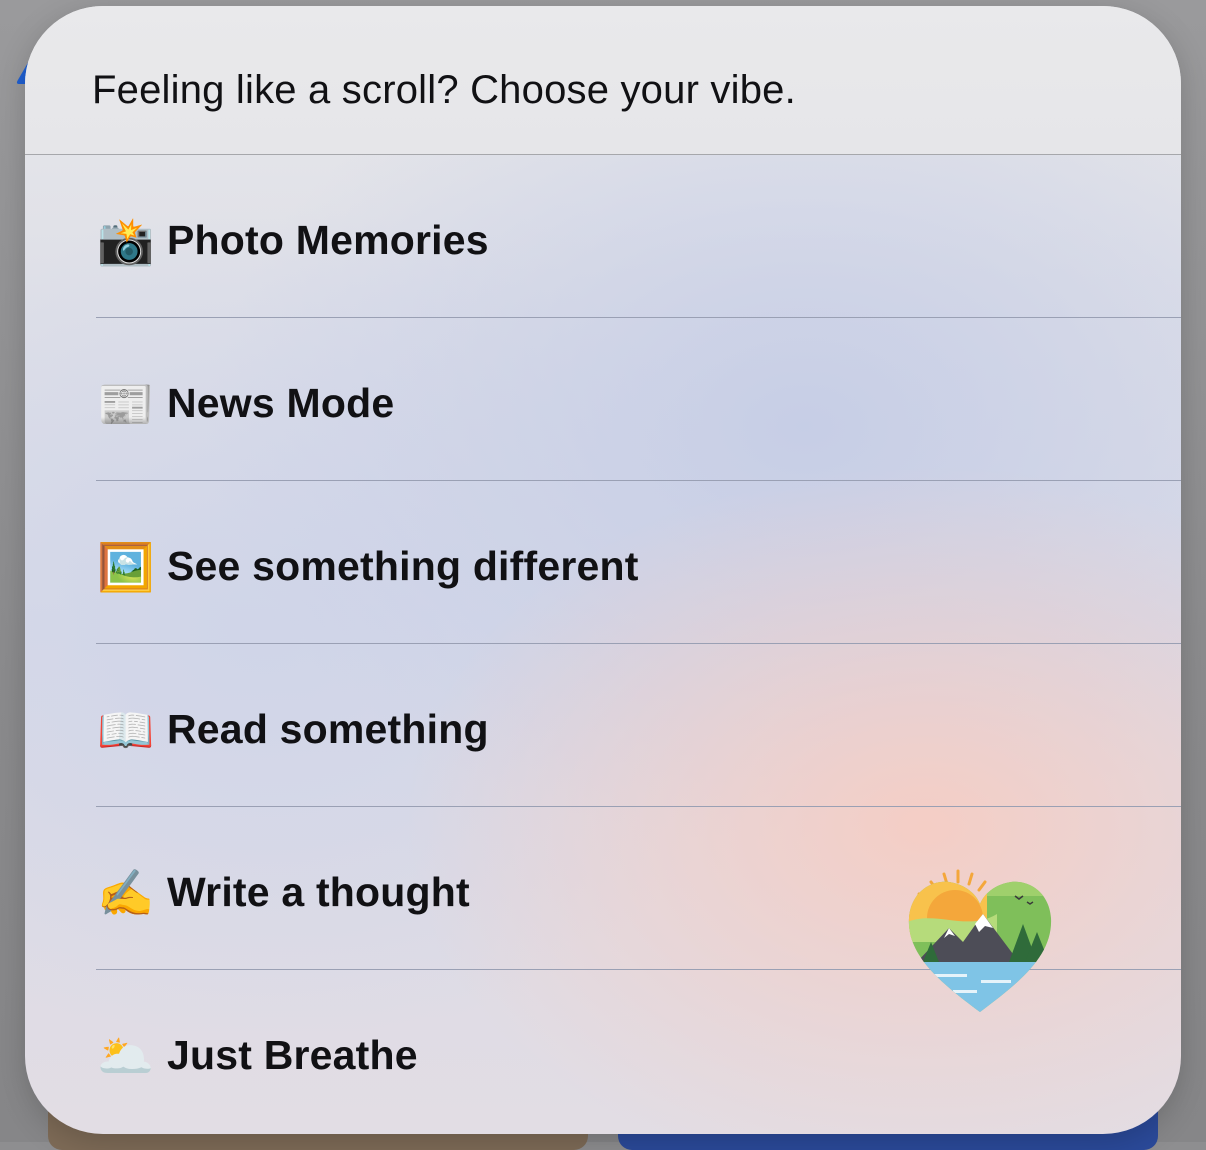  I want to click on sun-behind-cloud-icon: 🌥️, so click(126, 1056).